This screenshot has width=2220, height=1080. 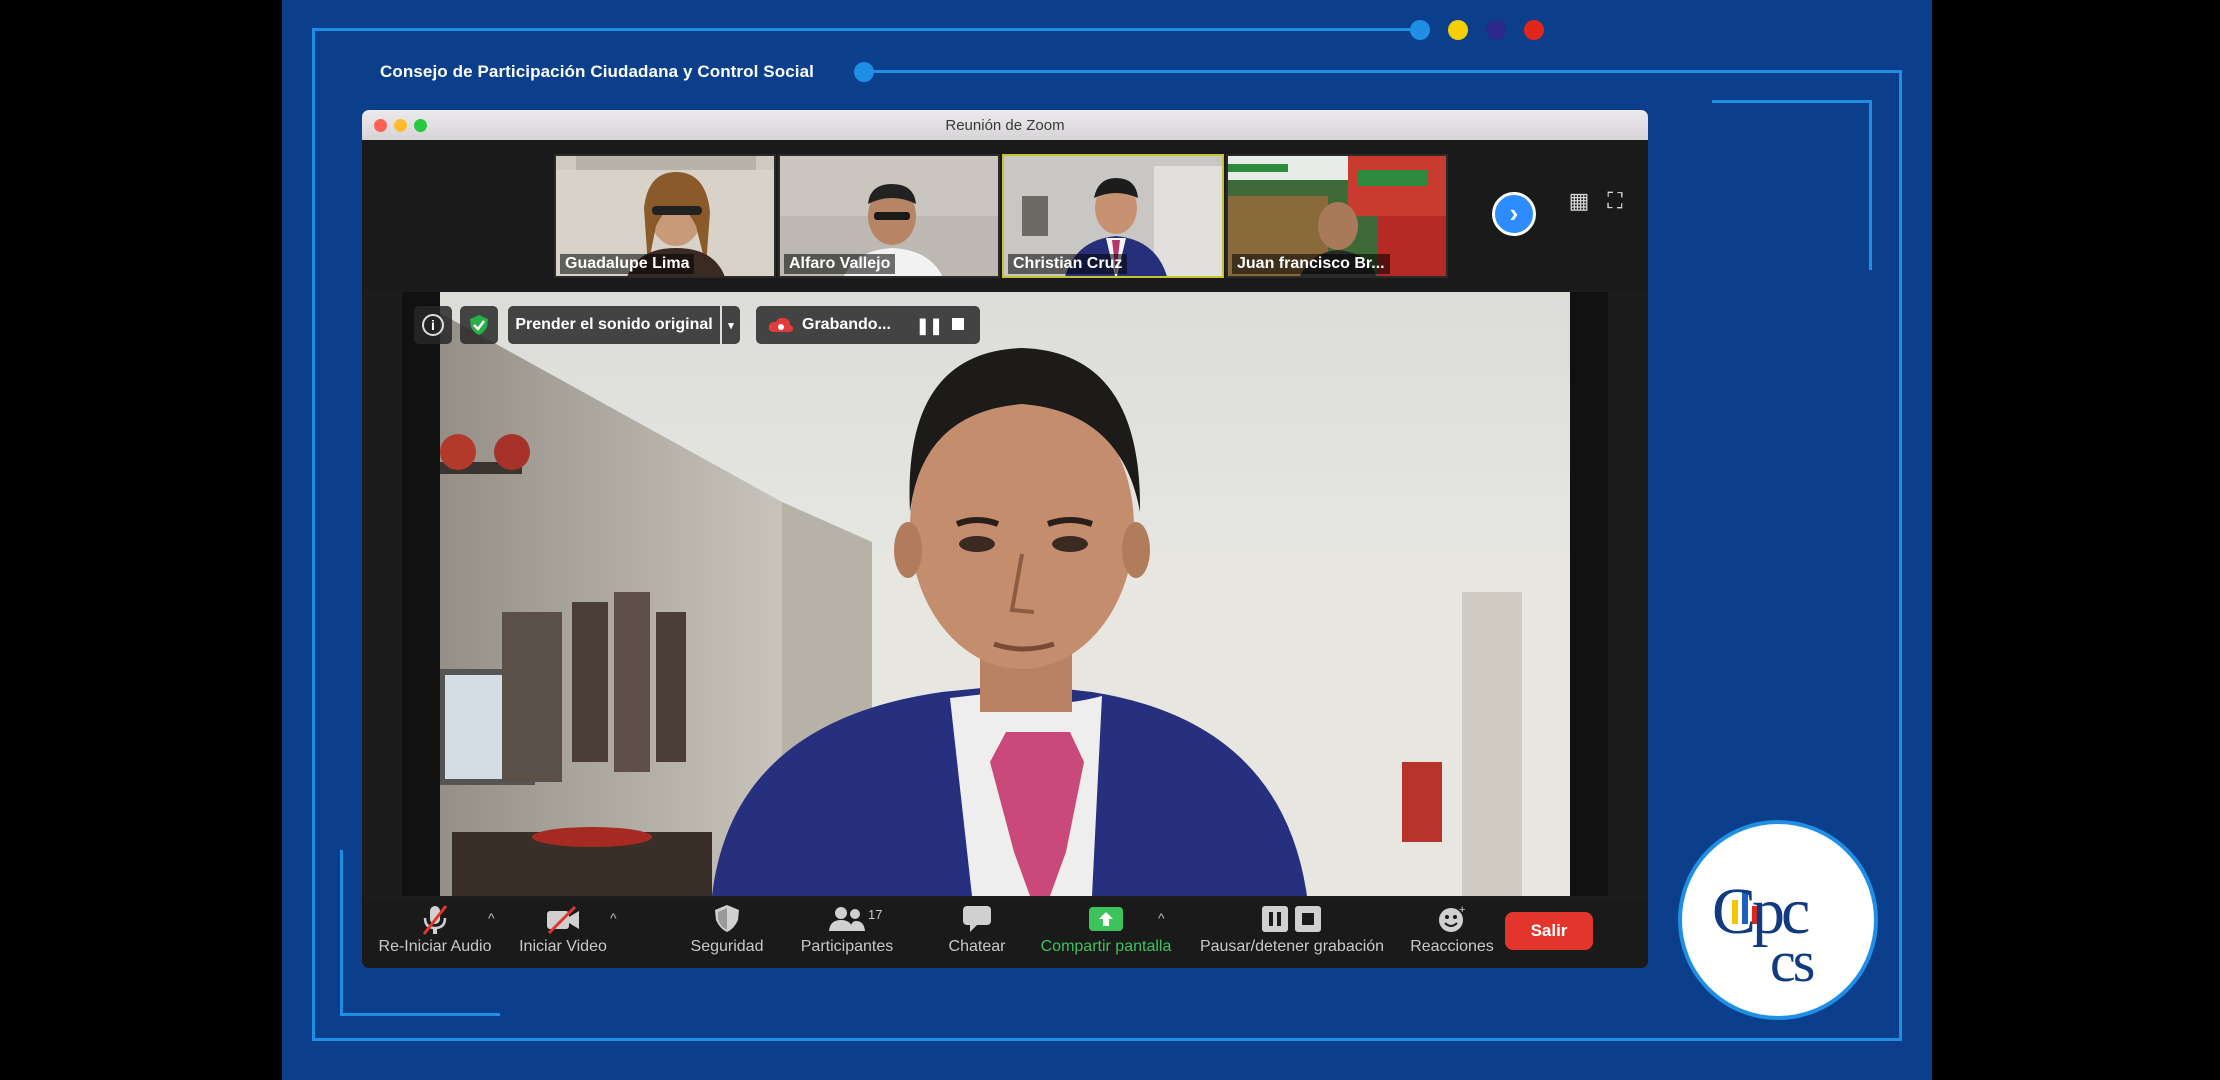 What do you see at coordinates (889, 216) in the screenshot?
I see `participant-thumb: Alfaro Vallejo` at bounding box center [889, 216].